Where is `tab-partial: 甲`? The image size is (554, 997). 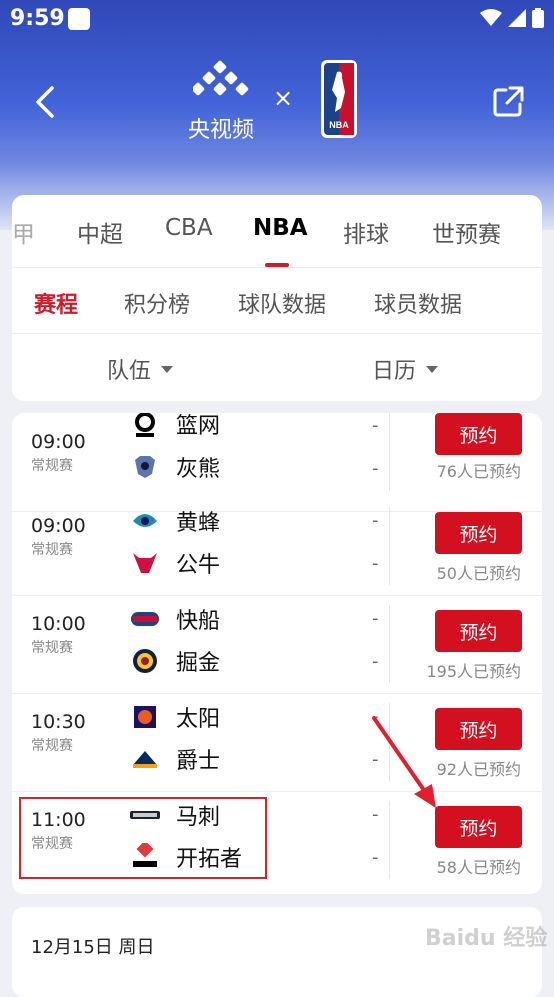 tab-partial: 甲 is located at coordinates (23, 232).